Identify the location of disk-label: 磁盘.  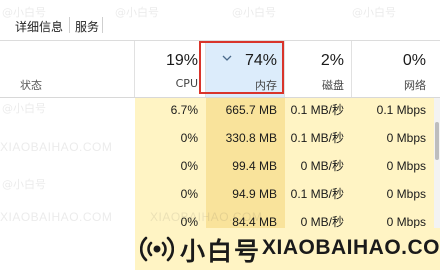
(333, 85).